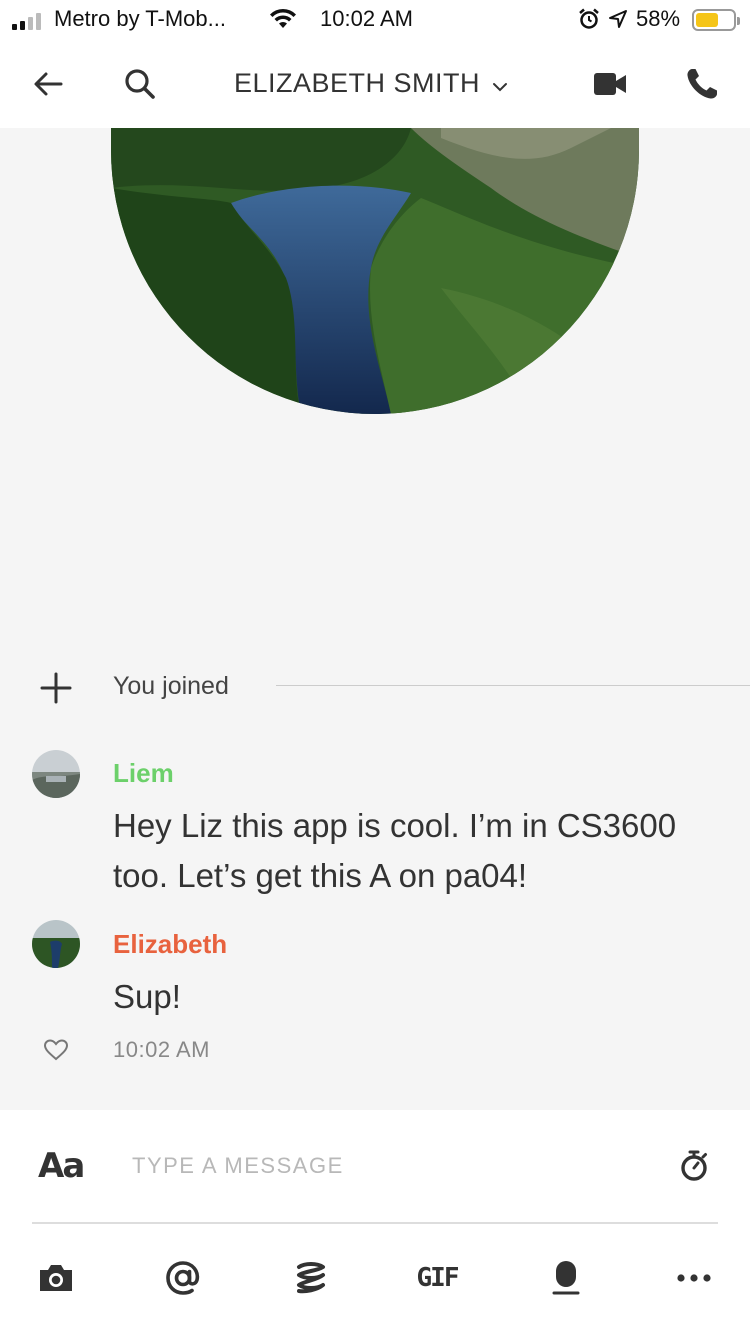 The width and height of the screenshot is (750, 1334). I want to click on status-time: 10:02 AM, so click(366, 18).